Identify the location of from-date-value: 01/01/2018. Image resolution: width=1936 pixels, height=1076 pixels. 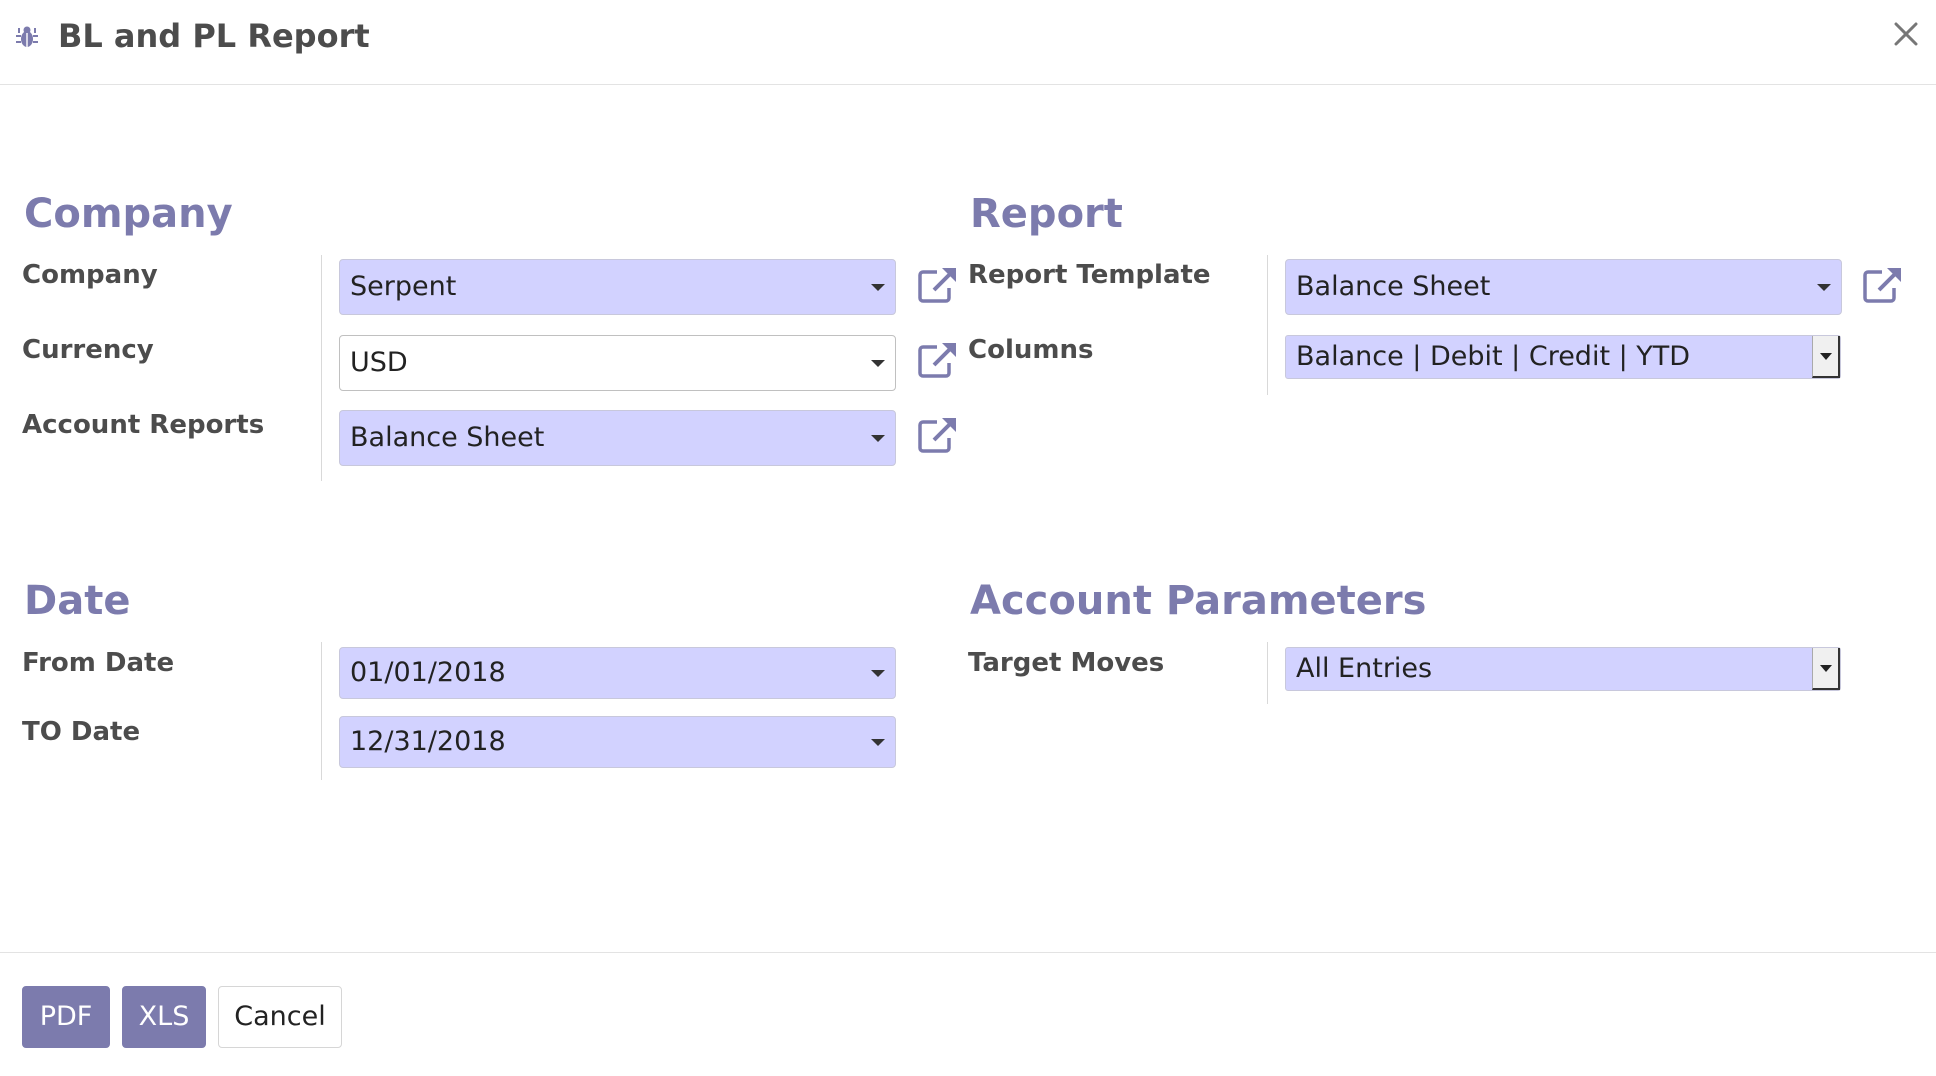
(428, 672).